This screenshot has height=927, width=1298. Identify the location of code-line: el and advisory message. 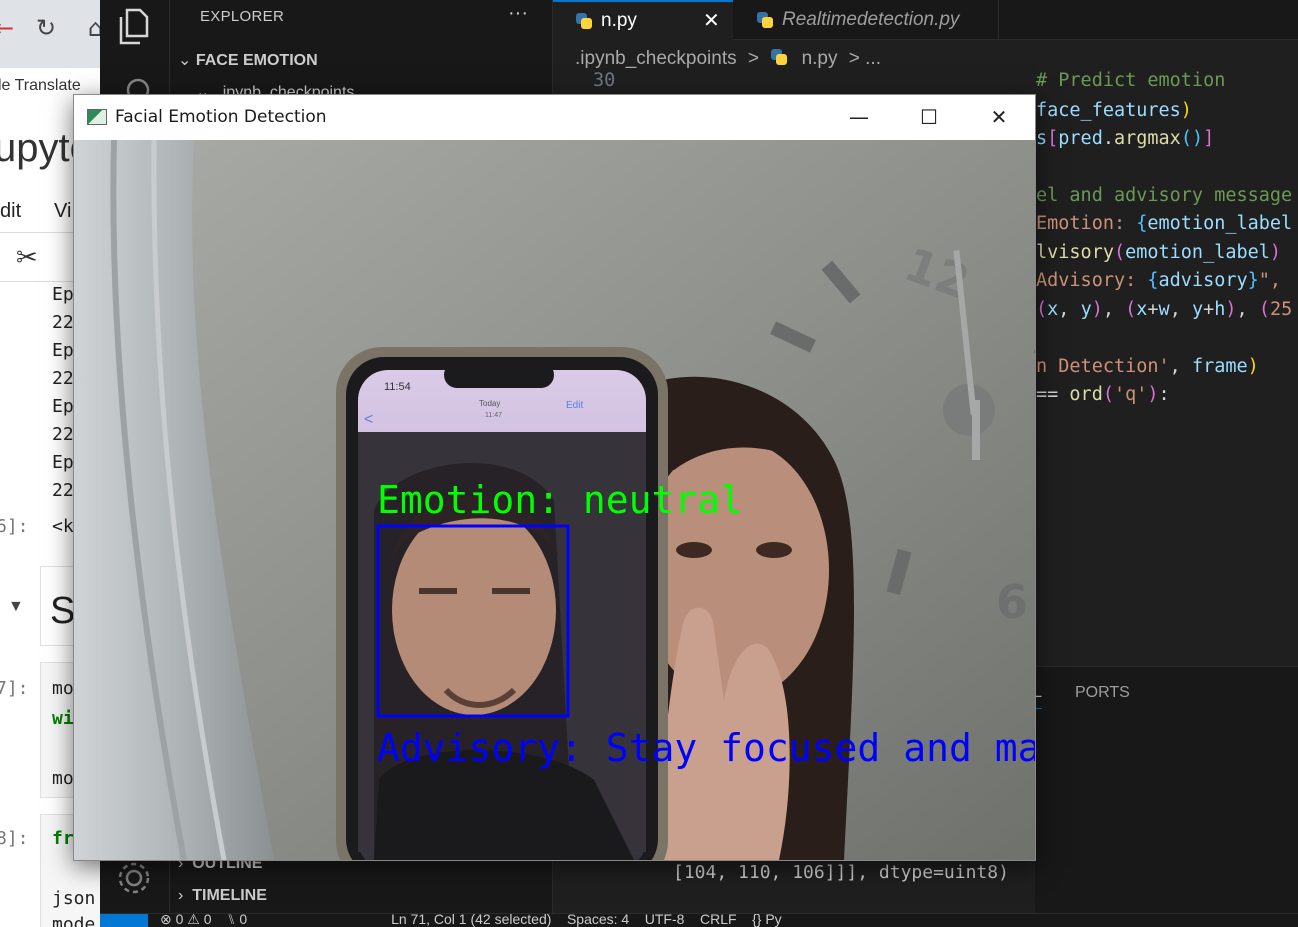
(1164, 195).